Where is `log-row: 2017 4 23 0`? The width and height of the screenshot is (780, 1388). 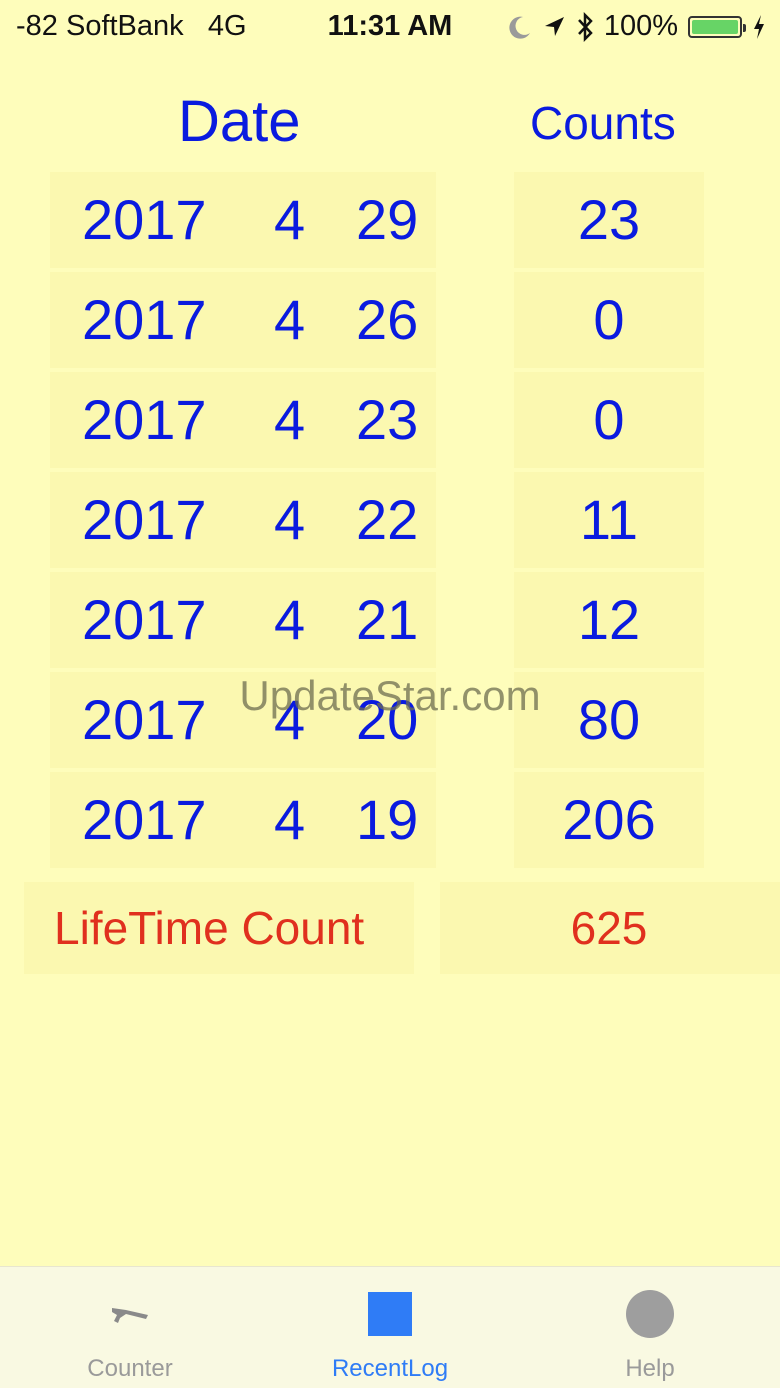 log-row: 2017 4 23 0 is located at coordinates (390, 420).